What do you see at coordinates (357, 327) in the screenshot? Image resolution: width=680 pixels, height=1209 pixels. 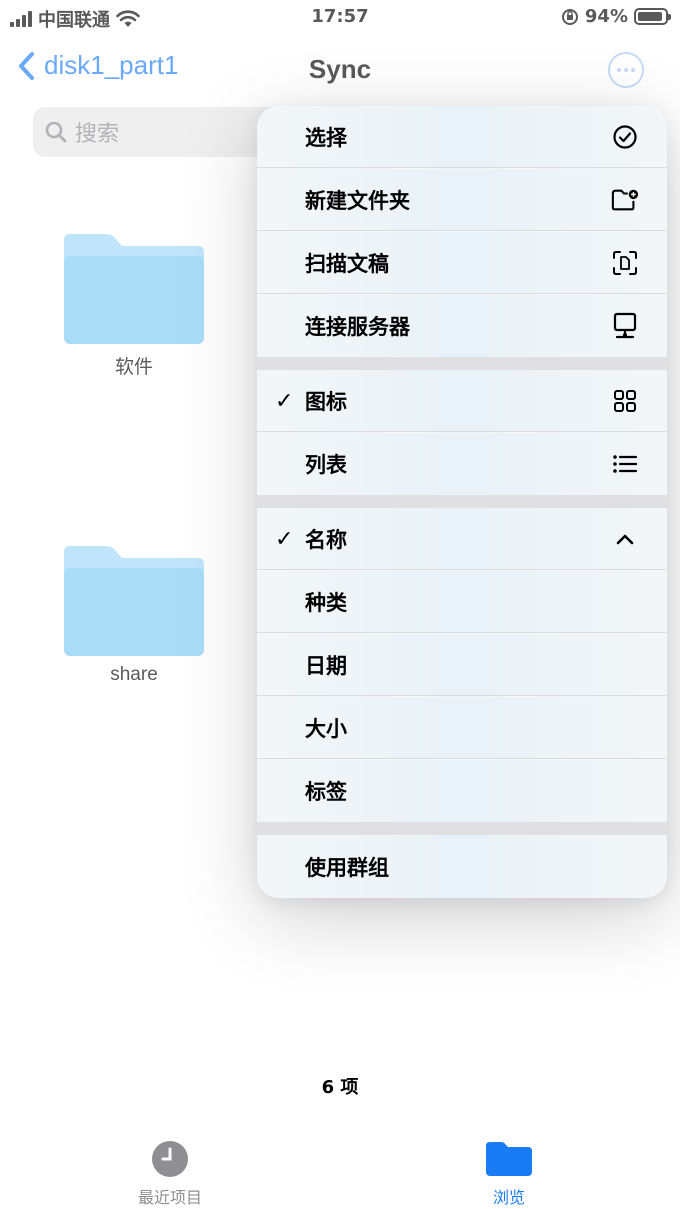 I see `menu-item-label: 连接服务器` at bounding box center [357, 327].